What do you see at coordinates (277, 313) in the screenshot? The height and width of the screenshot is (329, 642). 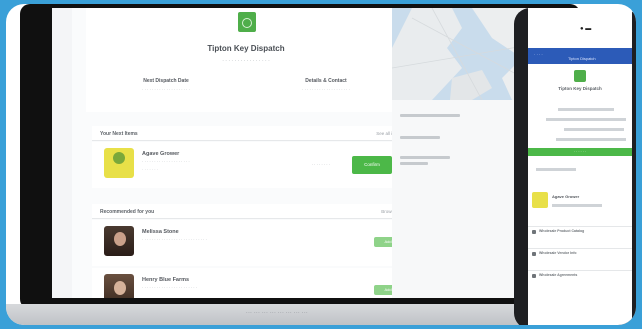 I see `laptop-caption: ··· ··· ··· ··· ··· ··· ··· ···` at bounding box center [277, 313].